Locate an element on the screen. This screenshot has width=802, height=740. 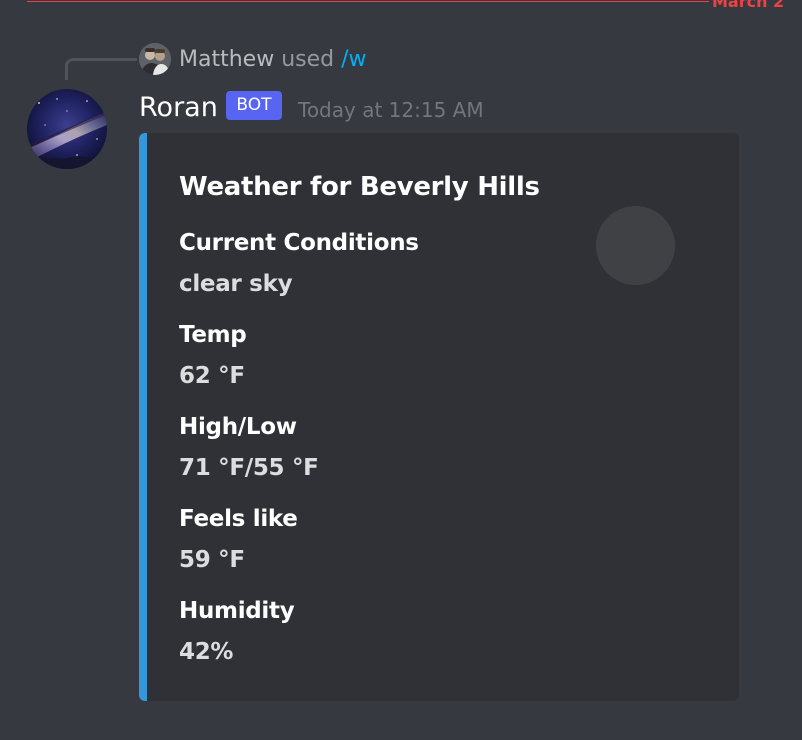
command-reference: Matthew used /w is located at coordinates (273, 60).